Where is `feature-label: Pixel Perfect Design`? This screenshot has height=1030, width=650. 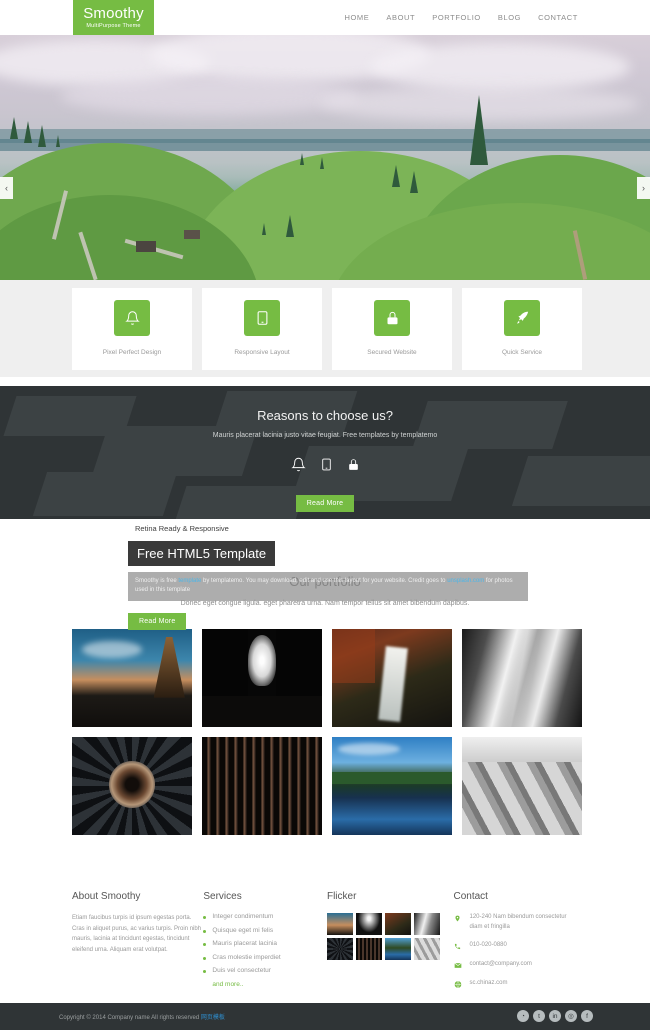
feature-label: Pixel Perfect Design is located at coordinates (132, 352).